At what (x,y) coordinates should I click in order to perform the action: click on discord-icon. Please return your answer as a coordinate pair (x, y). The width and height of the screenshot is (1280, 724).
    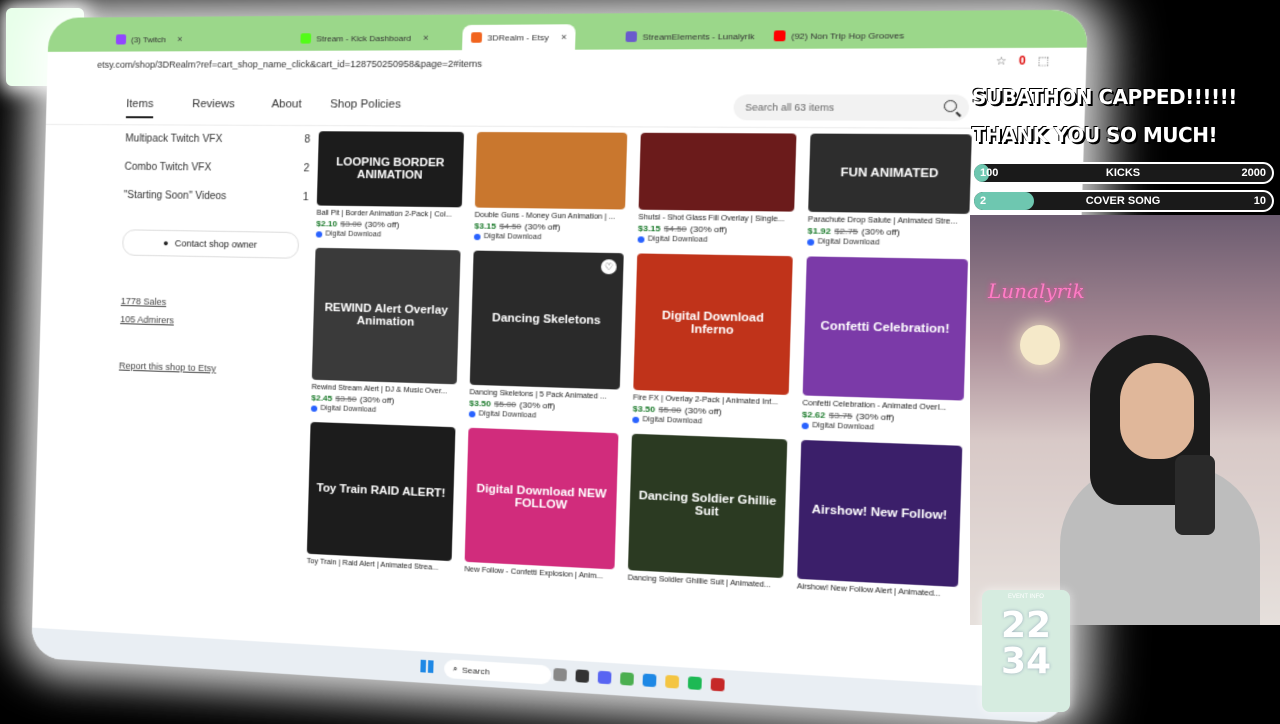
    Looking at the image, I should click on (604, 677).